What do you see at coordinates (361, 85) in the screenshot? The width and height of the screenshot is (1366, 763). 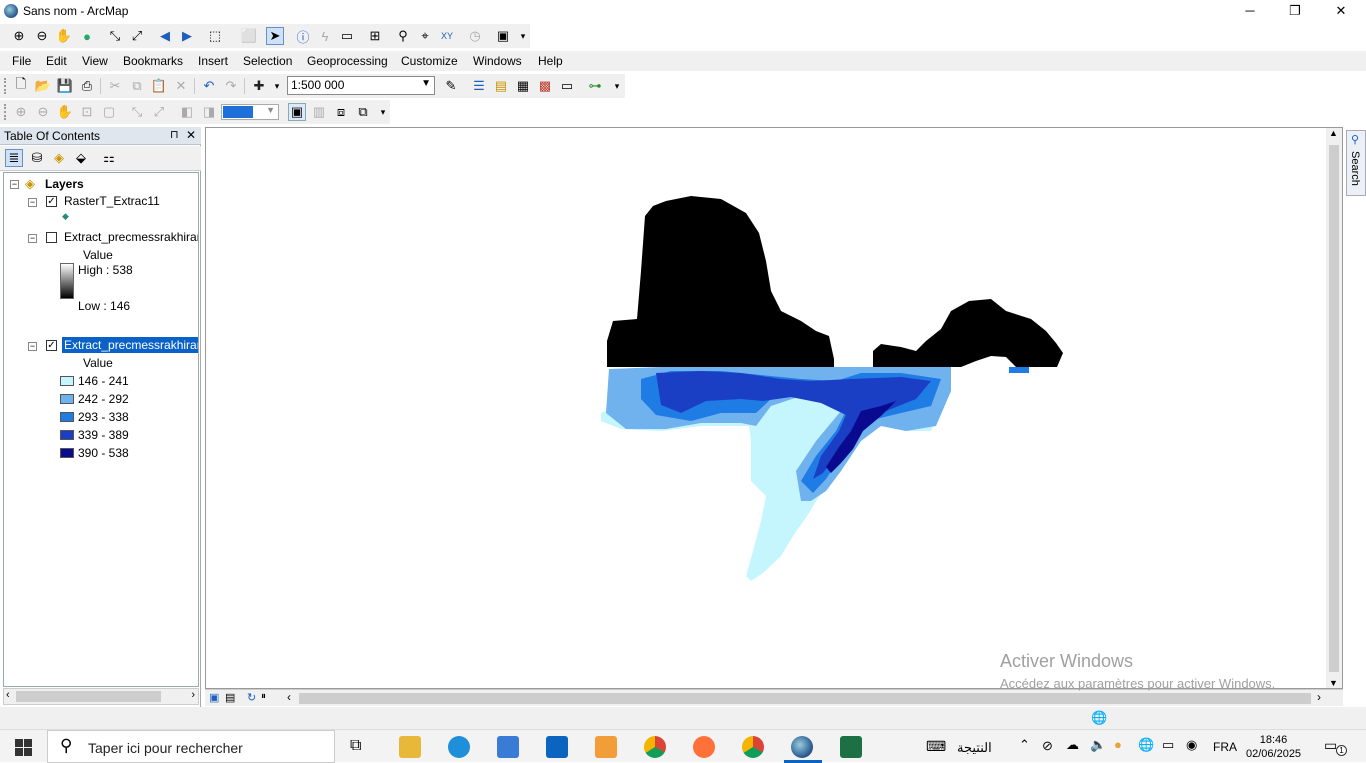 I see `map-scale-combobox: 1:500 000 ▼` at bounding box center [361, 85].